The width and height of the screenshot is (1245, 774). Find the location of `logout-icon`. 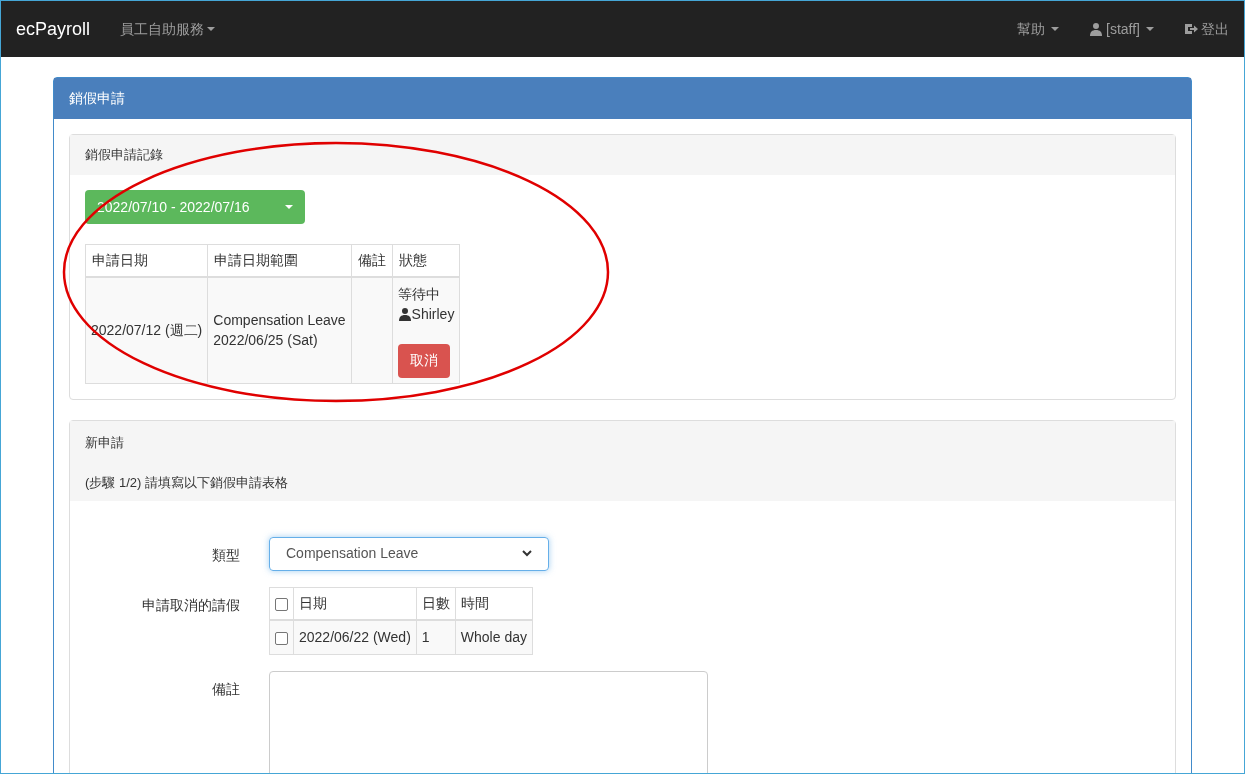

logout-icon is located at coordinates (1191, 29).